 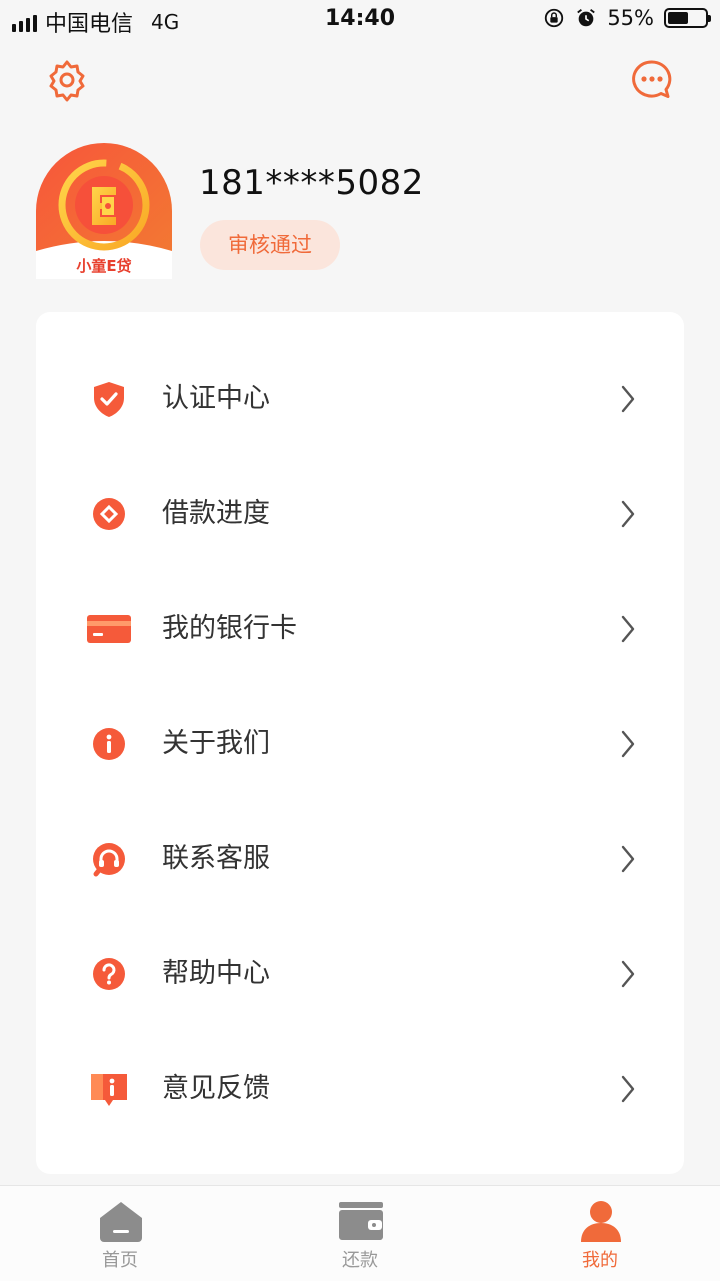 What do you see at coordinates (360, 1260) in the screenshot?
I see `tab-label: 还款` at bounding box center [360, 1260].